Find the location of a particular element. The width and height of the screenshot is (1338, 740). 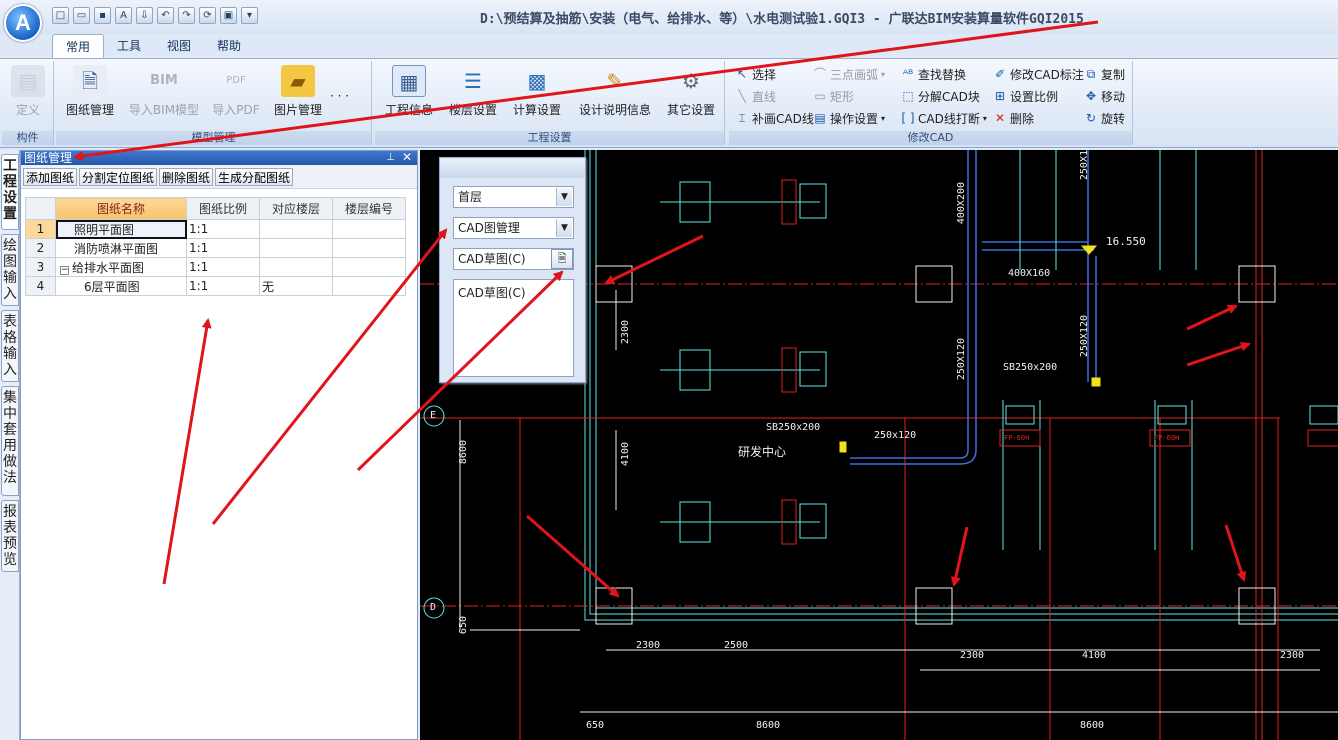

table-row: 4 6层平面图 1:1 无 is located at coordinates (215, 286).